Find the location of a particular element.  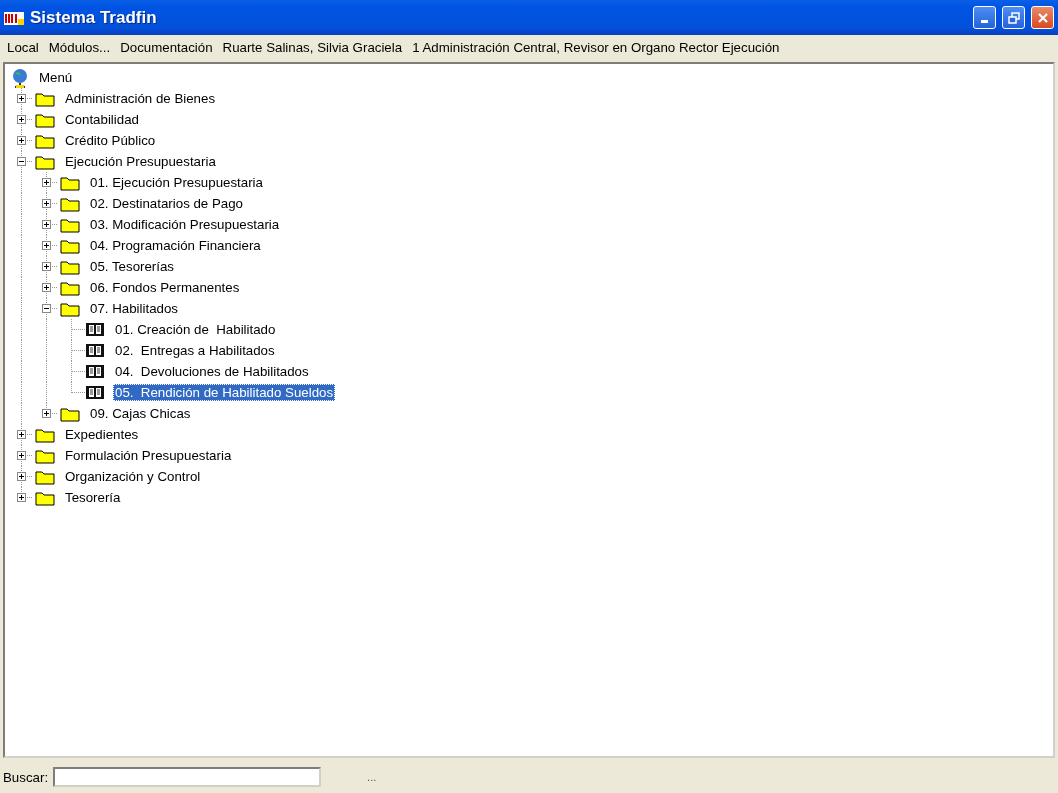

tree-item: 01. Creación de Habilitado is located at coordinates (195, 329).